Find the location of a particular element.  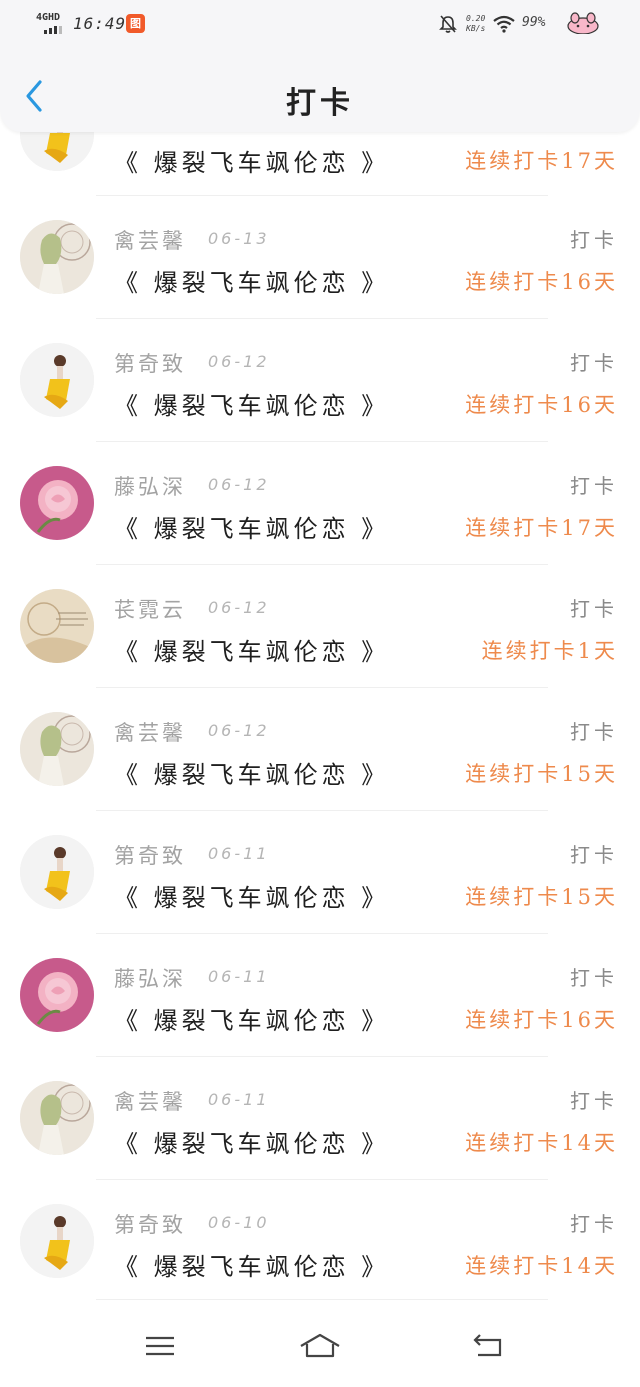

list-item: 第奇致 06-10 打卡 《 爆裂飞车飒伦恋 》 连续打卡14天 is located at coordinates (320, 1241).